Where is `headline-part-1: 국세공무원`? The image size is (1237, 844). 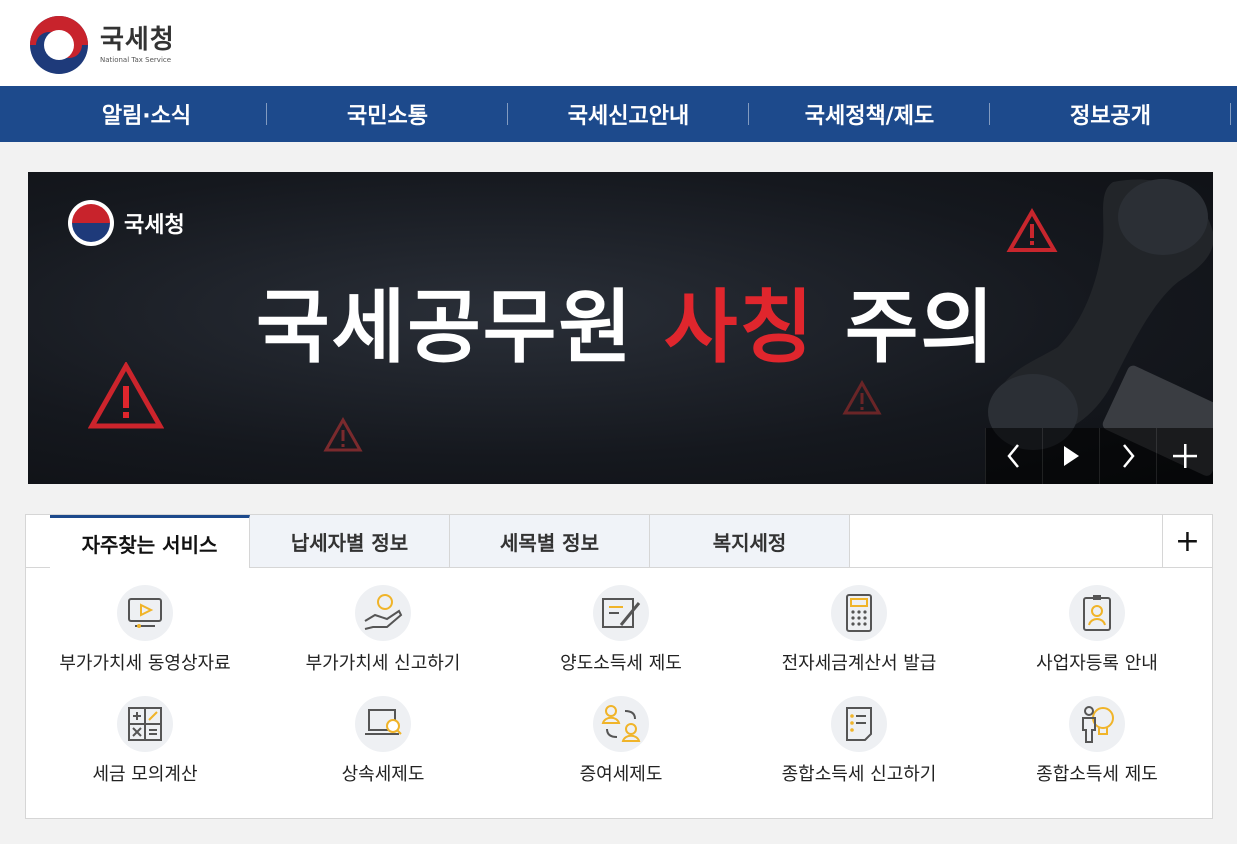 headline-part-1: 국세공무원 is located at coordinates (460, 327).